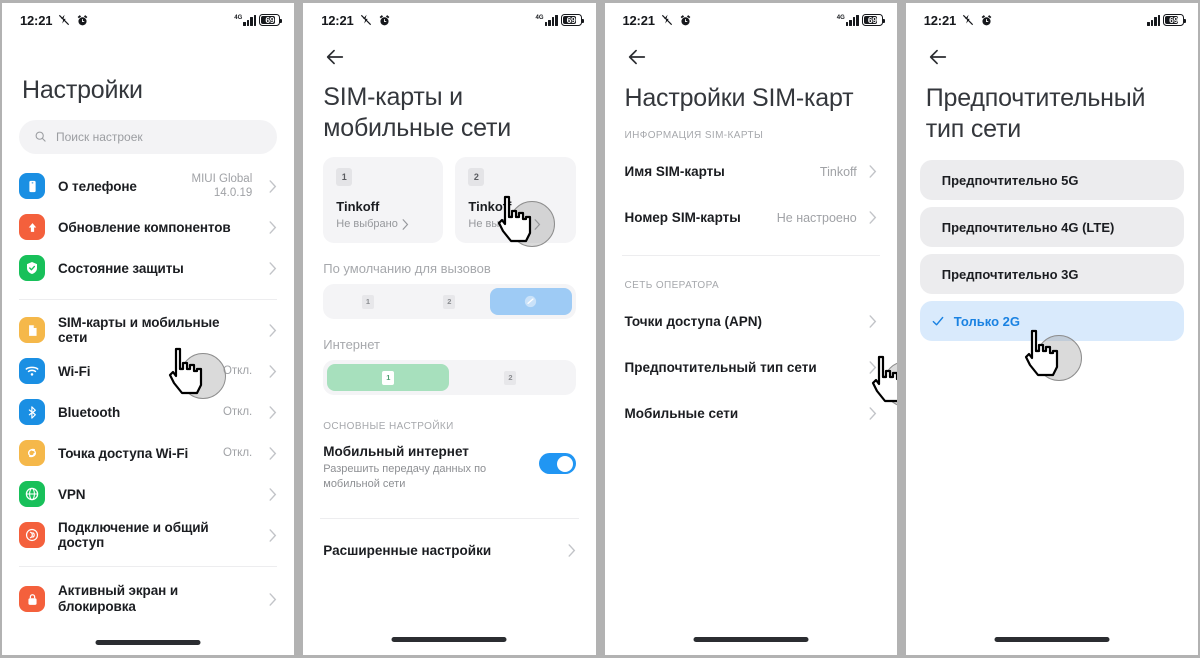 This screenshot has width=1200, height=658. What do you see at coordinates (118, 598) in the screenshot?
I see `row-label: Активный экран и блокировка` at bounding box center [118, 598].